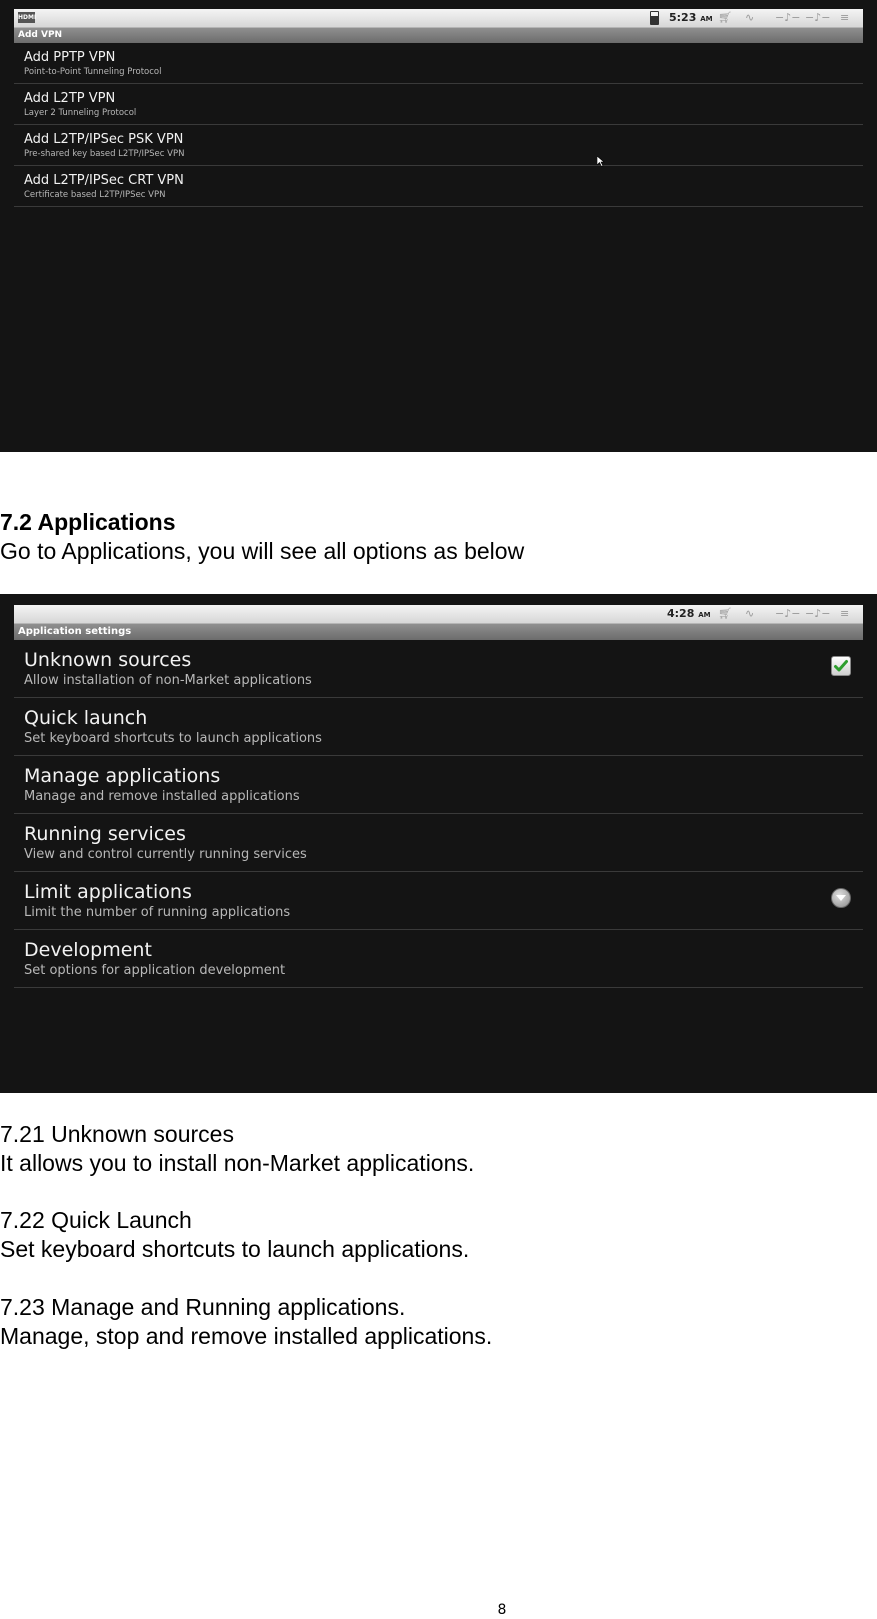 This screenshot has height=1619, width=877. Describe the element at coordinates (95, 195) in the screenshot. I see `item-subtitle: Certificate based L2TP/IPSec VPN` at that location.